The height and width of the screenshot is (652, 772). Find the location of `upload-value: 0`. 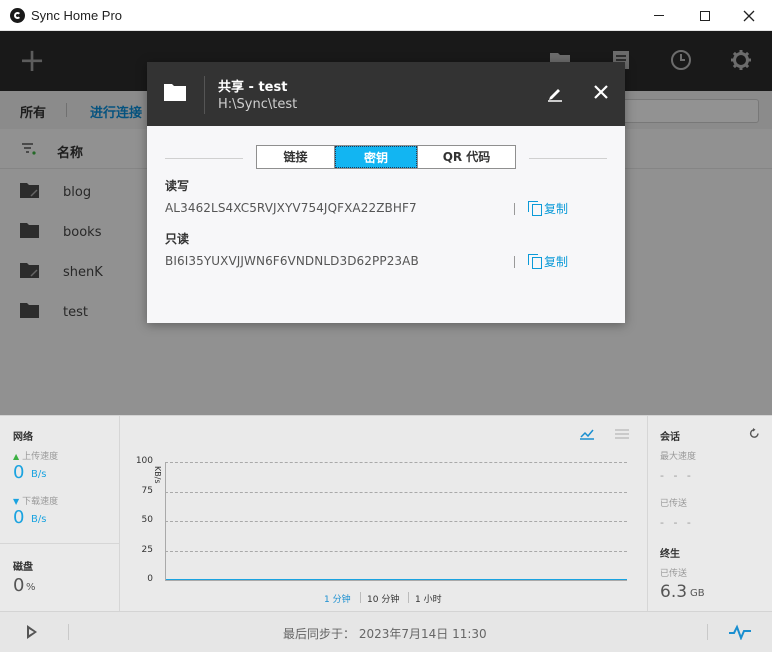

upload-value: 0 is located at coordinates (19, 472).